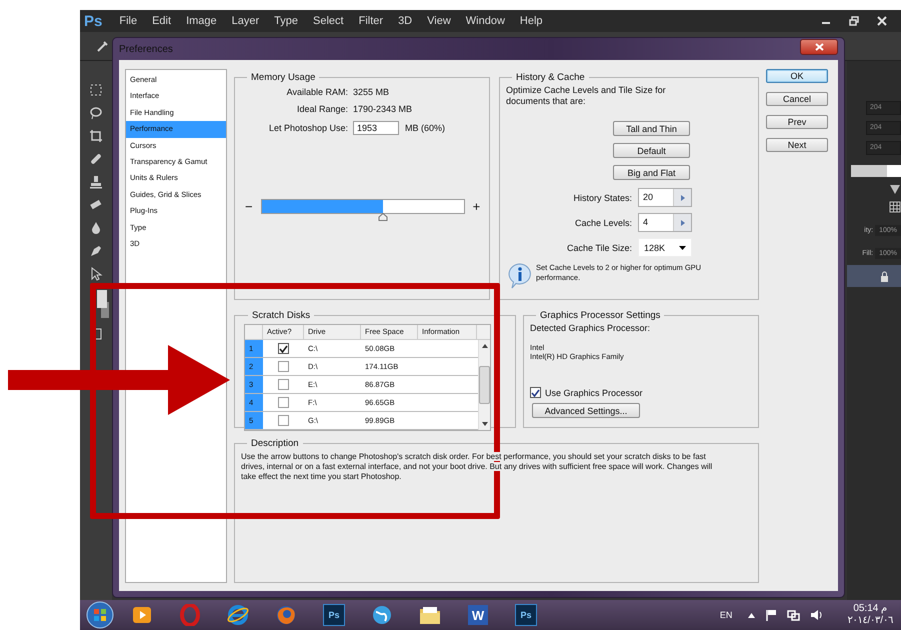 This screenshot has height=630, width=901. Describe the element at coordinates (249, 206) in the screenshot. I see `decrease-button: −` at that location.